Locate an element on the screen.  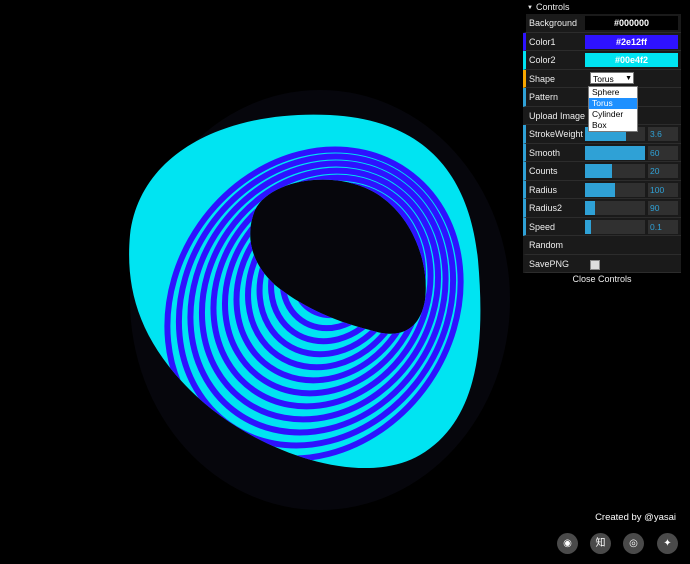
upload-image-label: Upload Image is located at coordinates (557, 115).